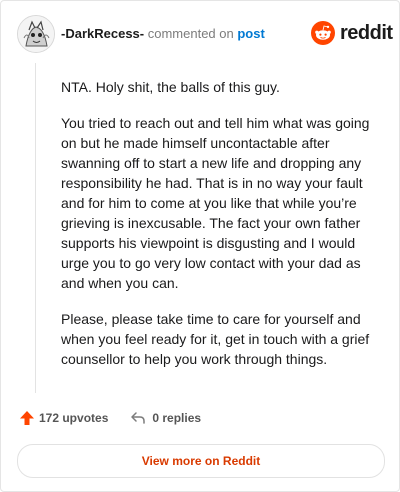 The width and height of the screenshot is (400, 492). What do you see at coordinates (366, 33) in the screenshot?
I see `reddit-wordmark: reddit` at bounding box center [366, 33].